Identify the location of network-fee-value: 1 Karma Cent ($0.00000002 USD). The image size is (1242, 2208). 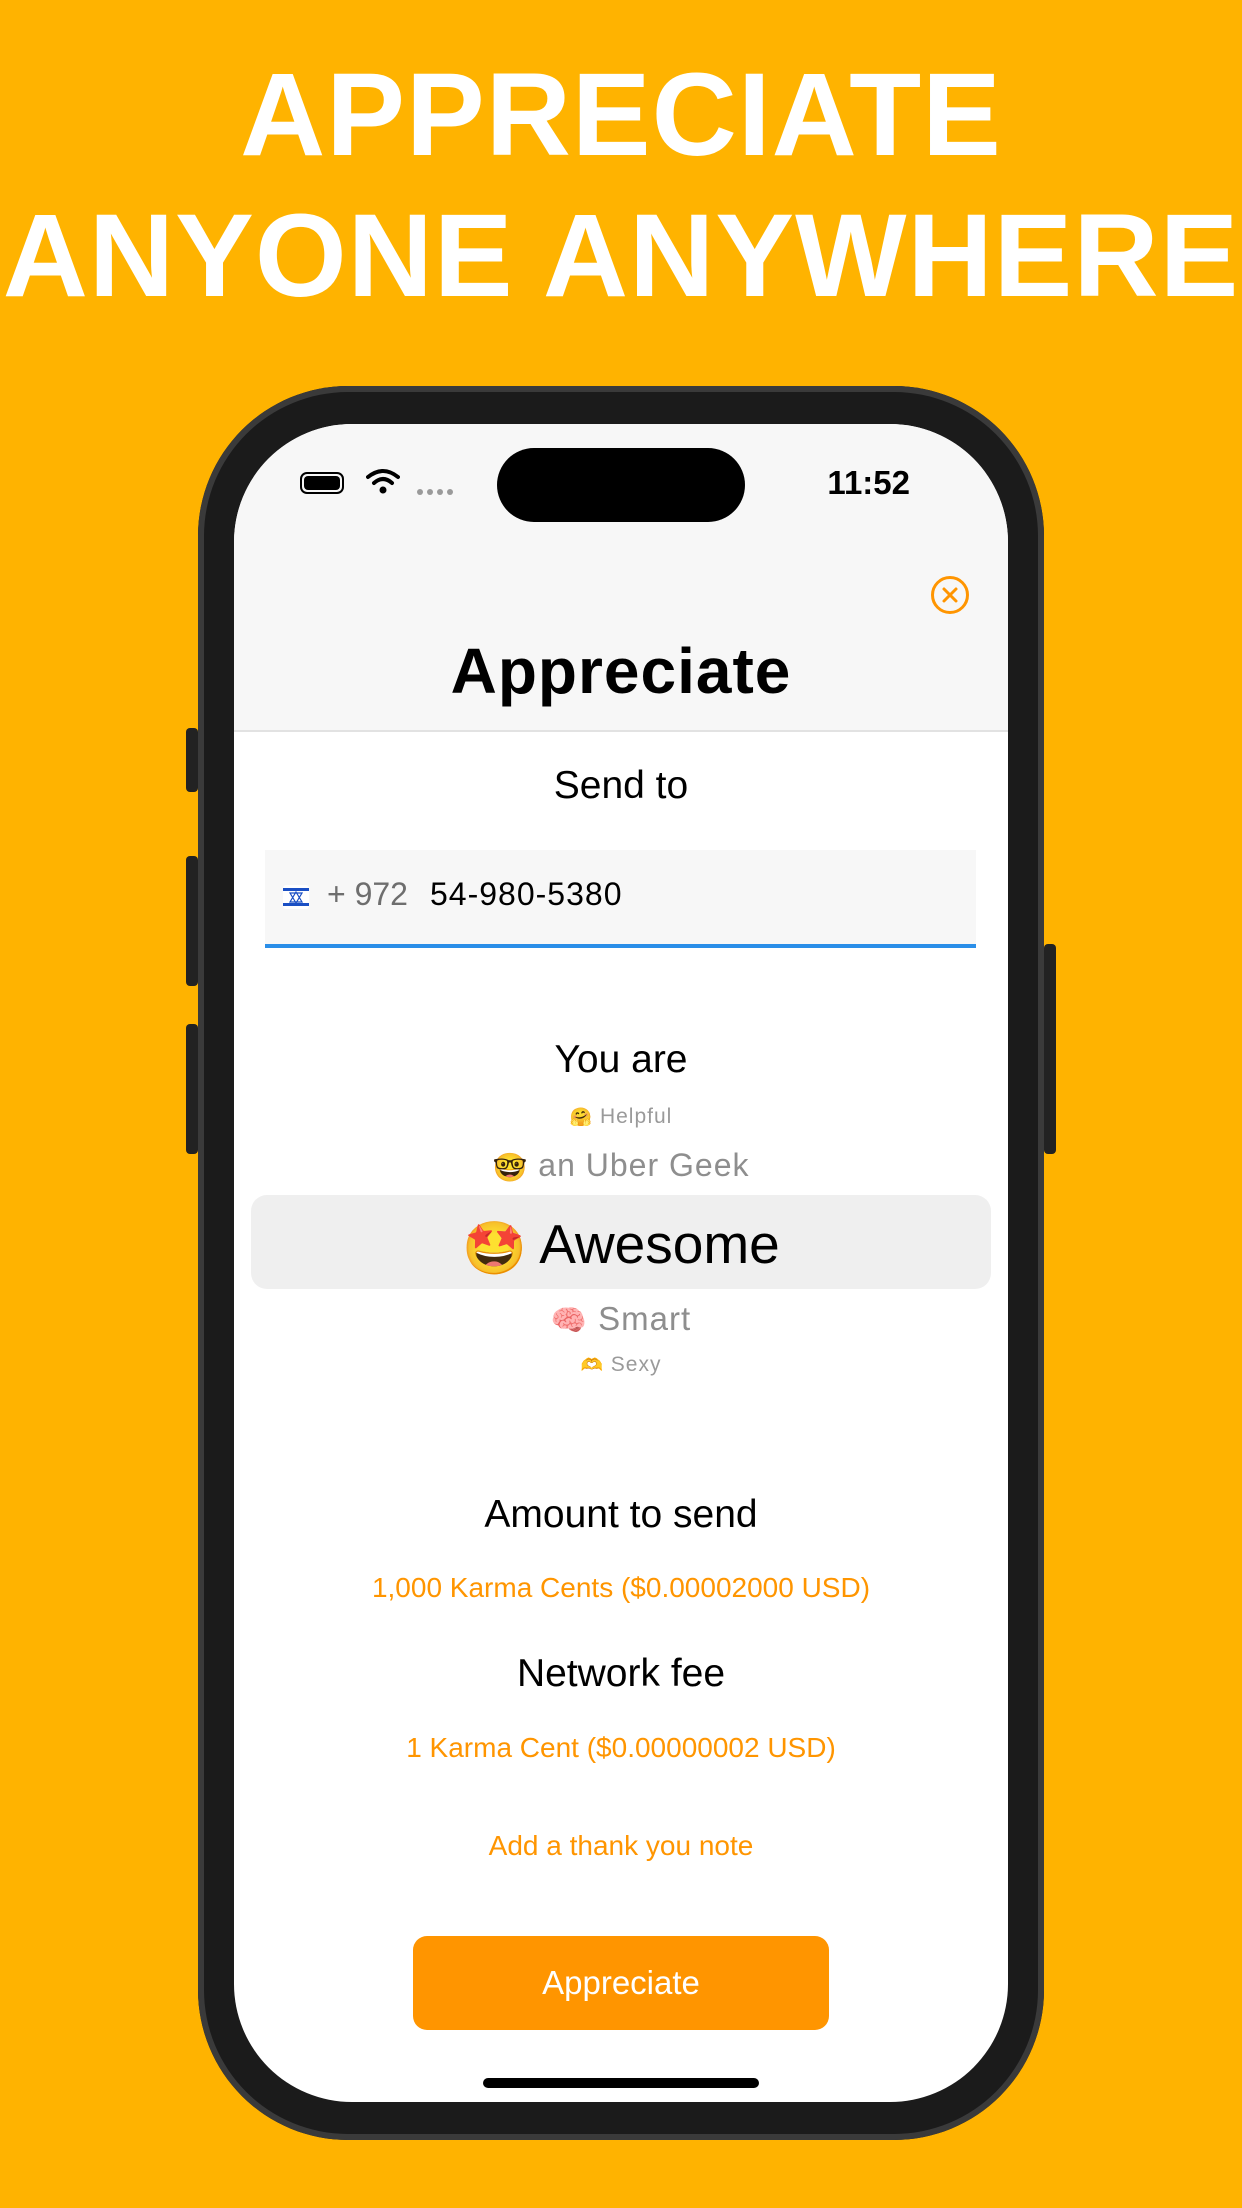
(621, 1747).